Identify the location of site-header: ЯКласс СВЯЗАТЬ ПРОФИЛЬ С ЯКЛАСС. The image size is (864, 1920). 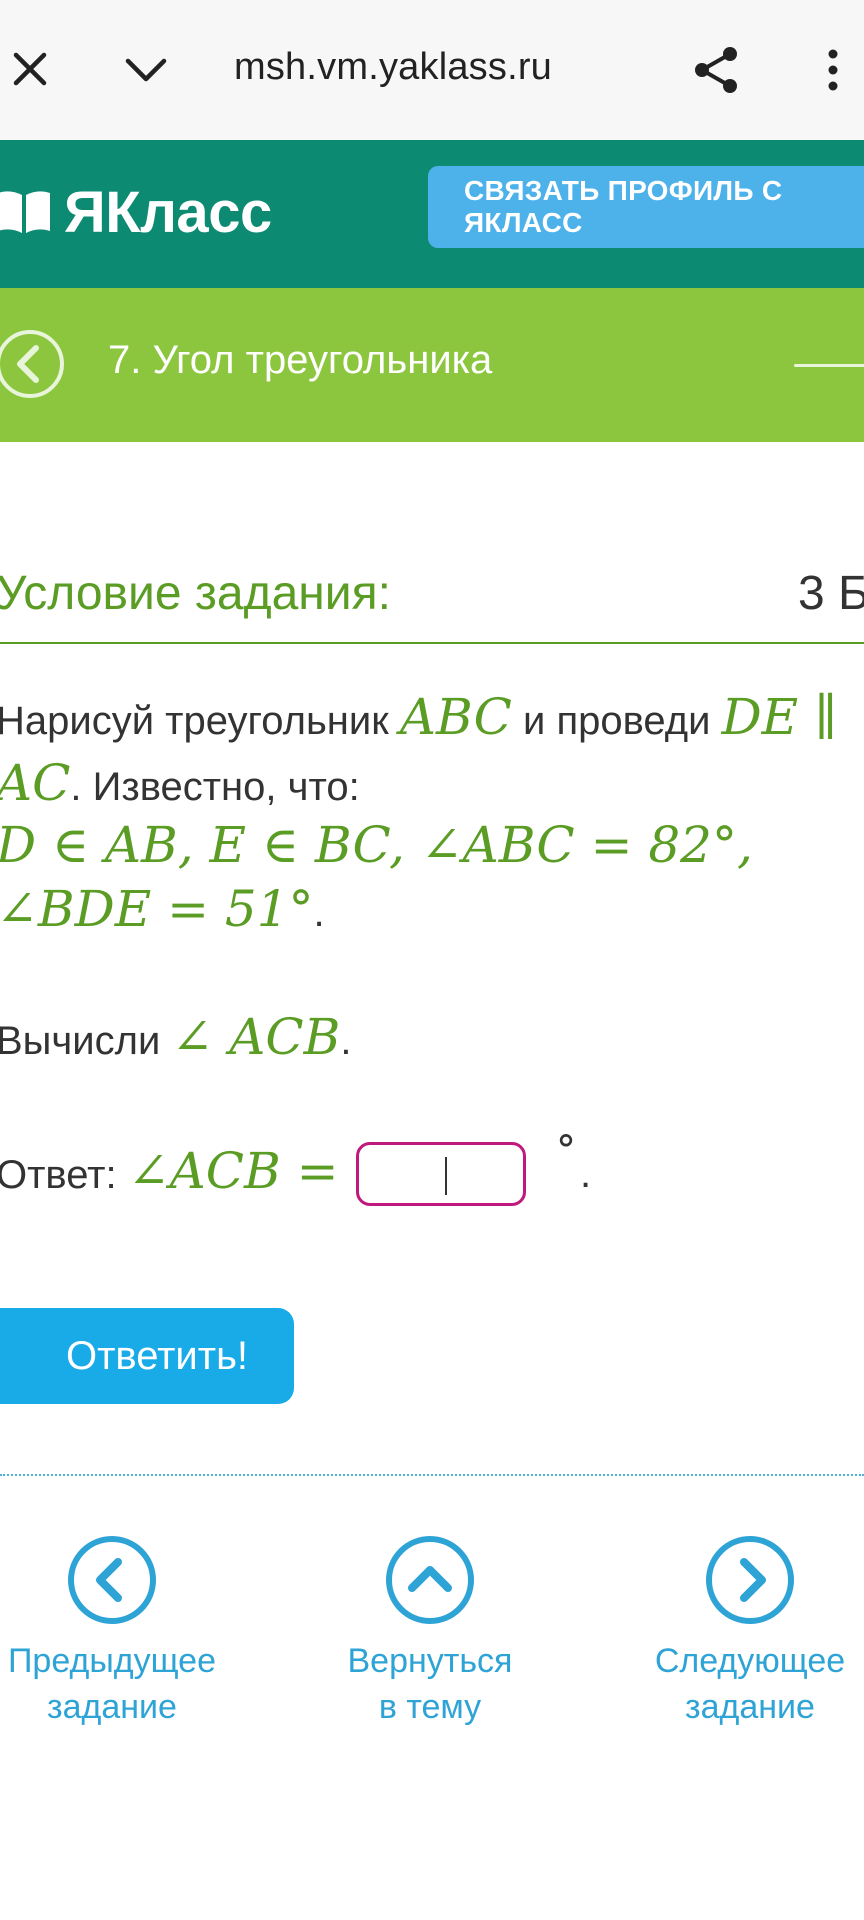
(432, 214).